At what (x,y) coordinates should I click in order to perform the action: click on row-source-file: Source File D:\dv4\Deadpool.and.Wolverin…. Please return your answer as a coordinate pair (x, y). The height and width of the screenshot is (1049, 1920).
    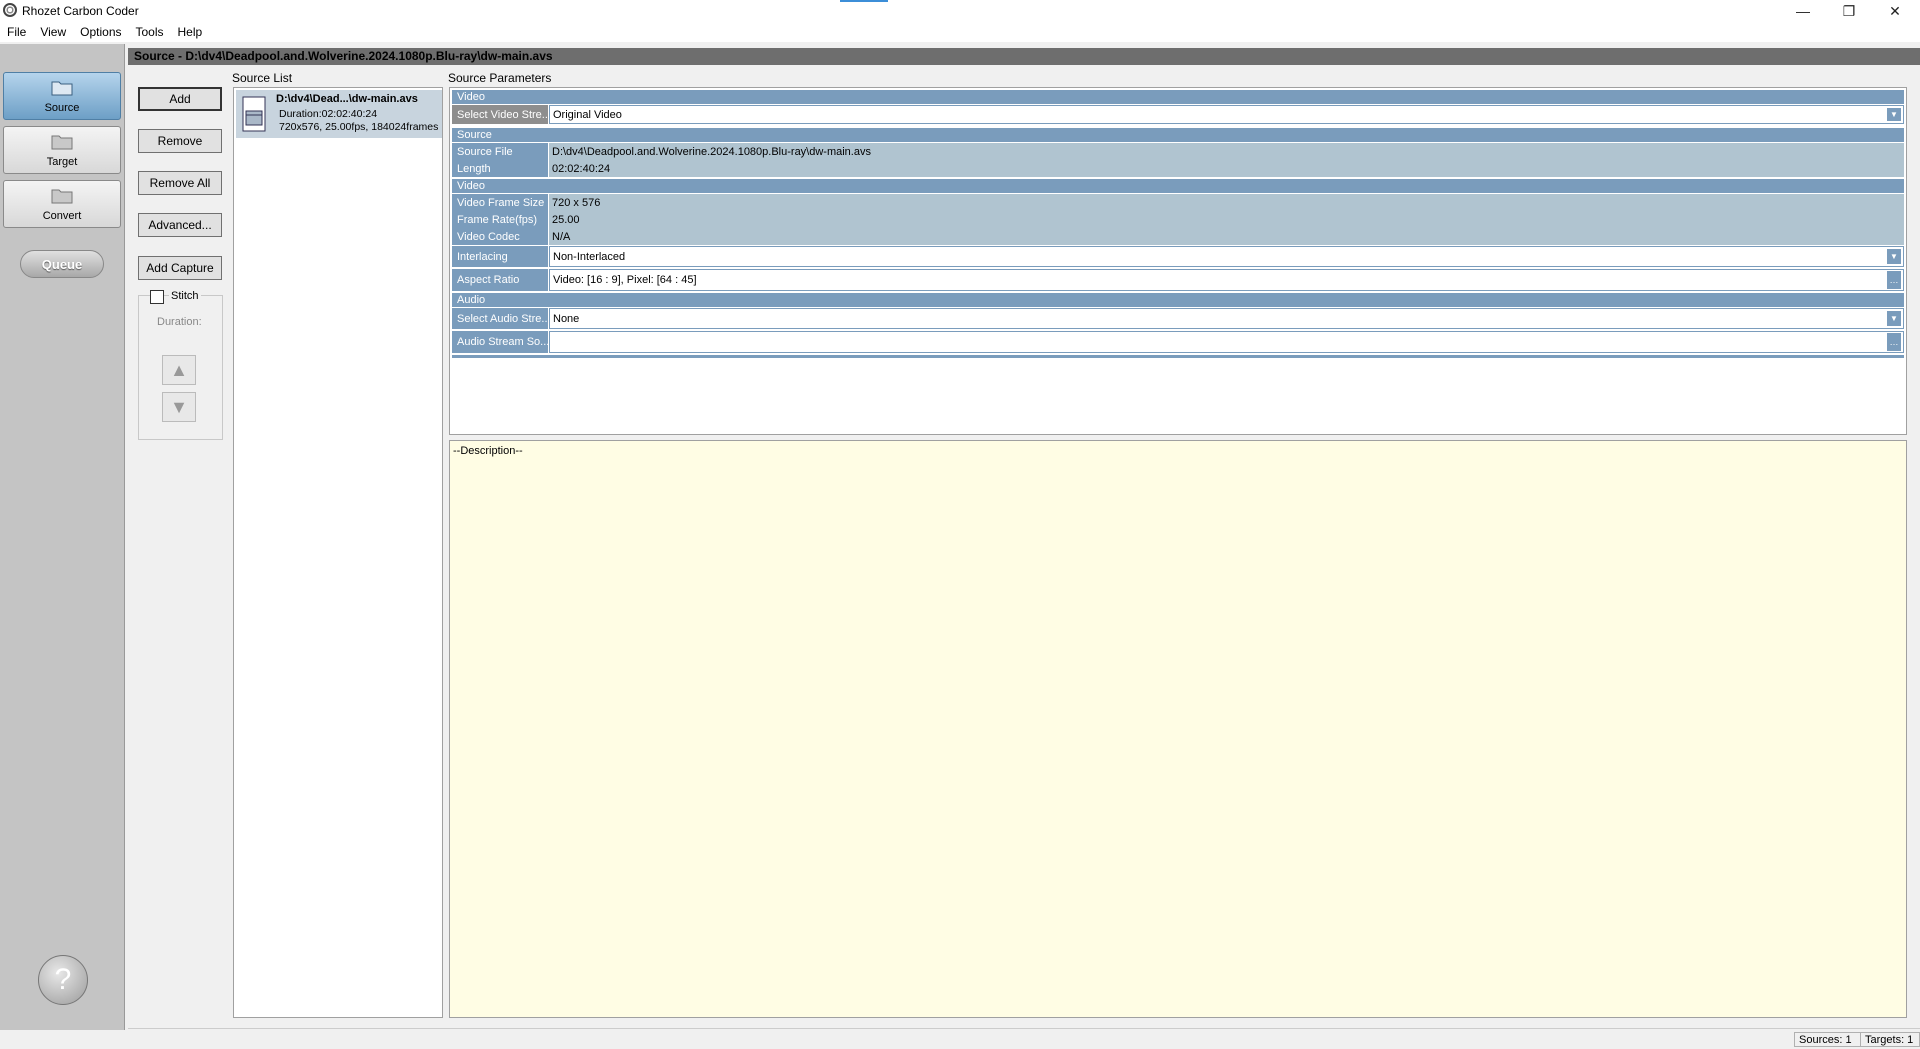
    Looking at the image, I should click on (1178, 151).